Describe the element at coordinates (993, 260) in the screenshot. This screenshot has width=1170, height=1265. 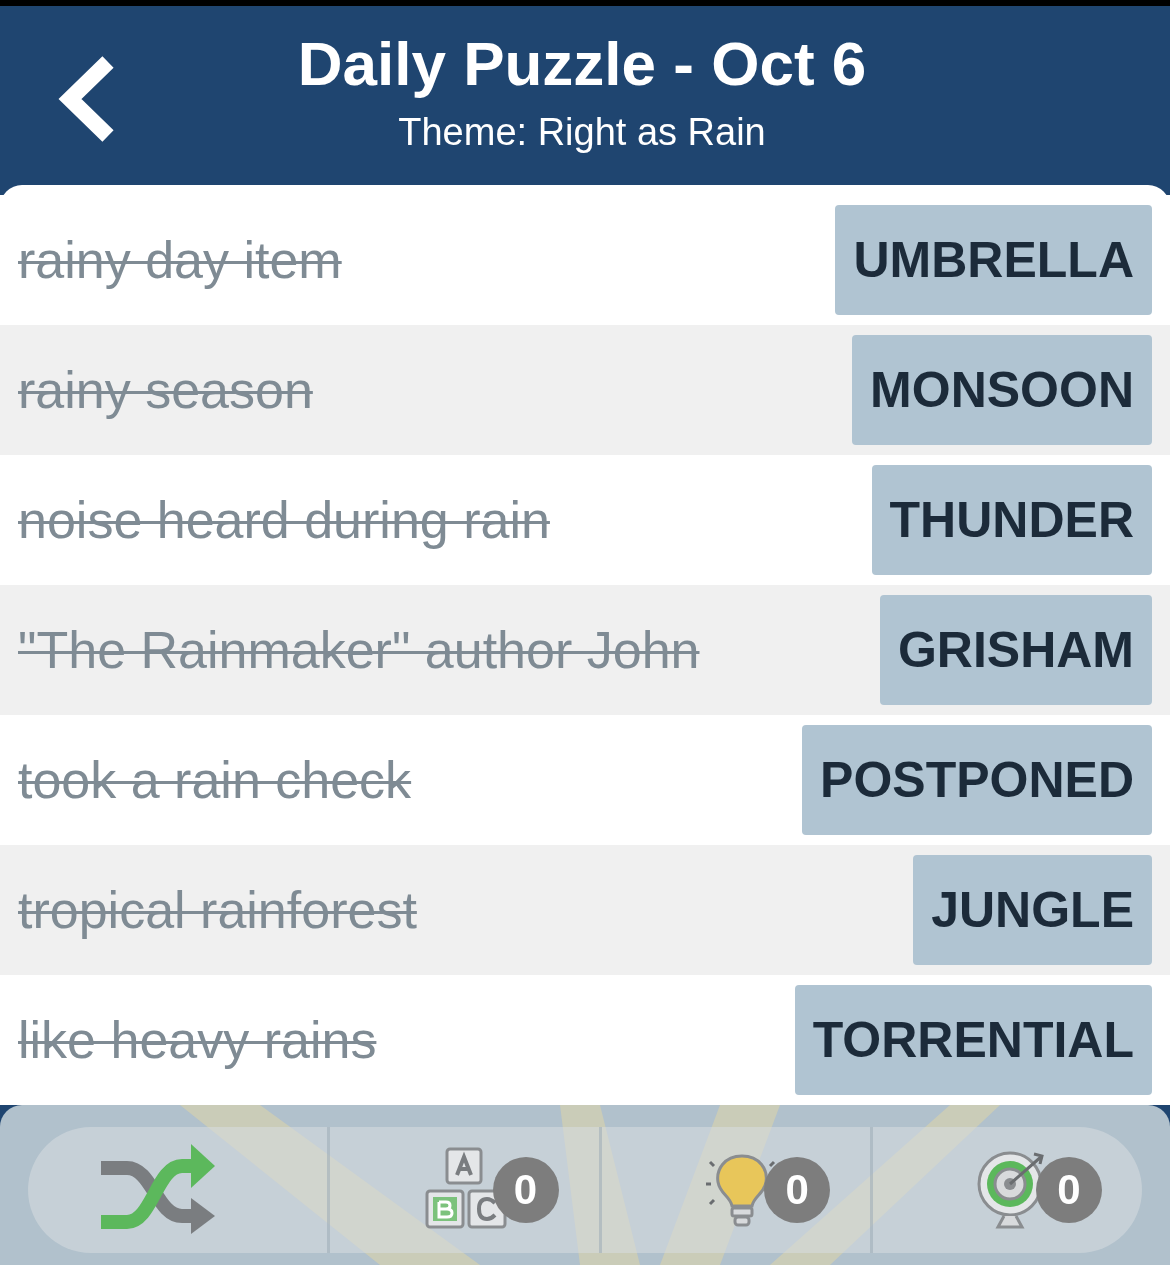
I see `answer-tile: UMBRELLA` at that location.